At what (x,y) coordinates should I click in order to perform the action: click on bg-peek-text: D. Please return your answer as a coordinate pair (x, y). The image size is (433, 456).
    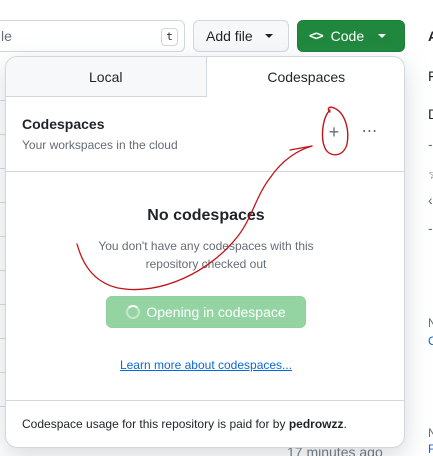
    Looking at the image, I should click on (430, 114).